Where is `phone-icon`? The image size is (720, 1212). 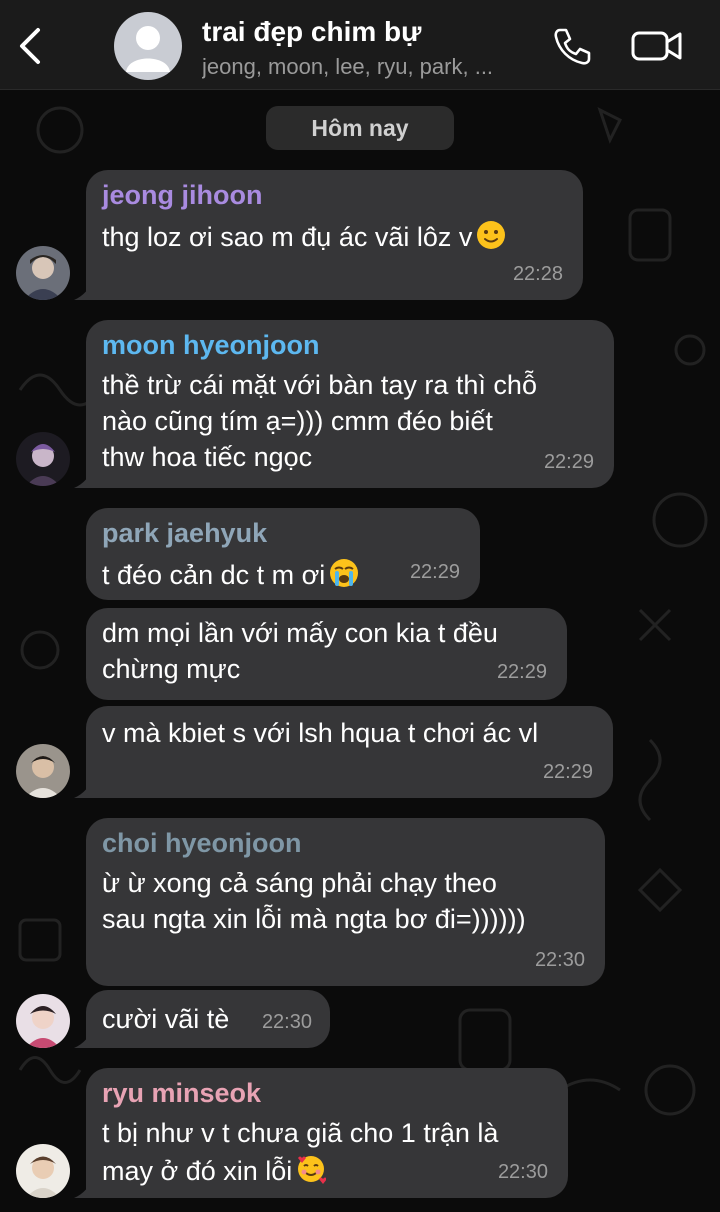
phone-icon is located at coordinates (572, 46).